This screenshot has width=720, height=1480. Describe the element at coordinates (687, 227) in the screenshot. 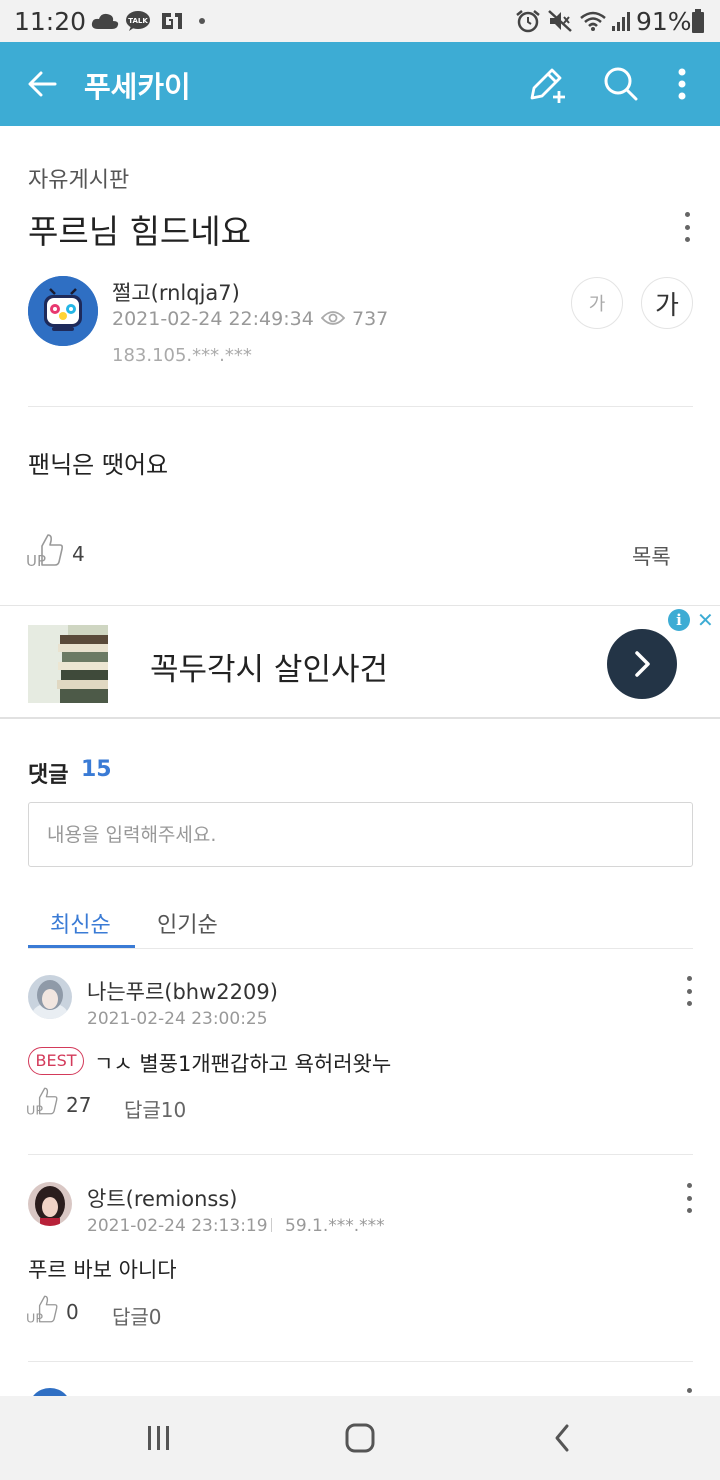

I see `post-more-icon` at that location.